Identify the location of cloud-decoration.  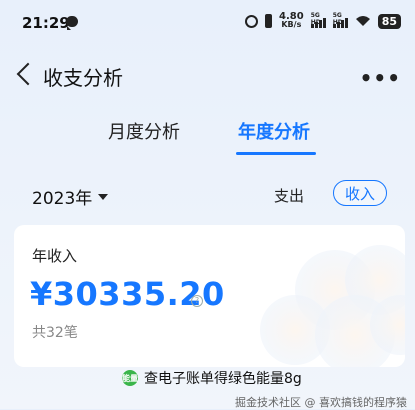
(332, 306).